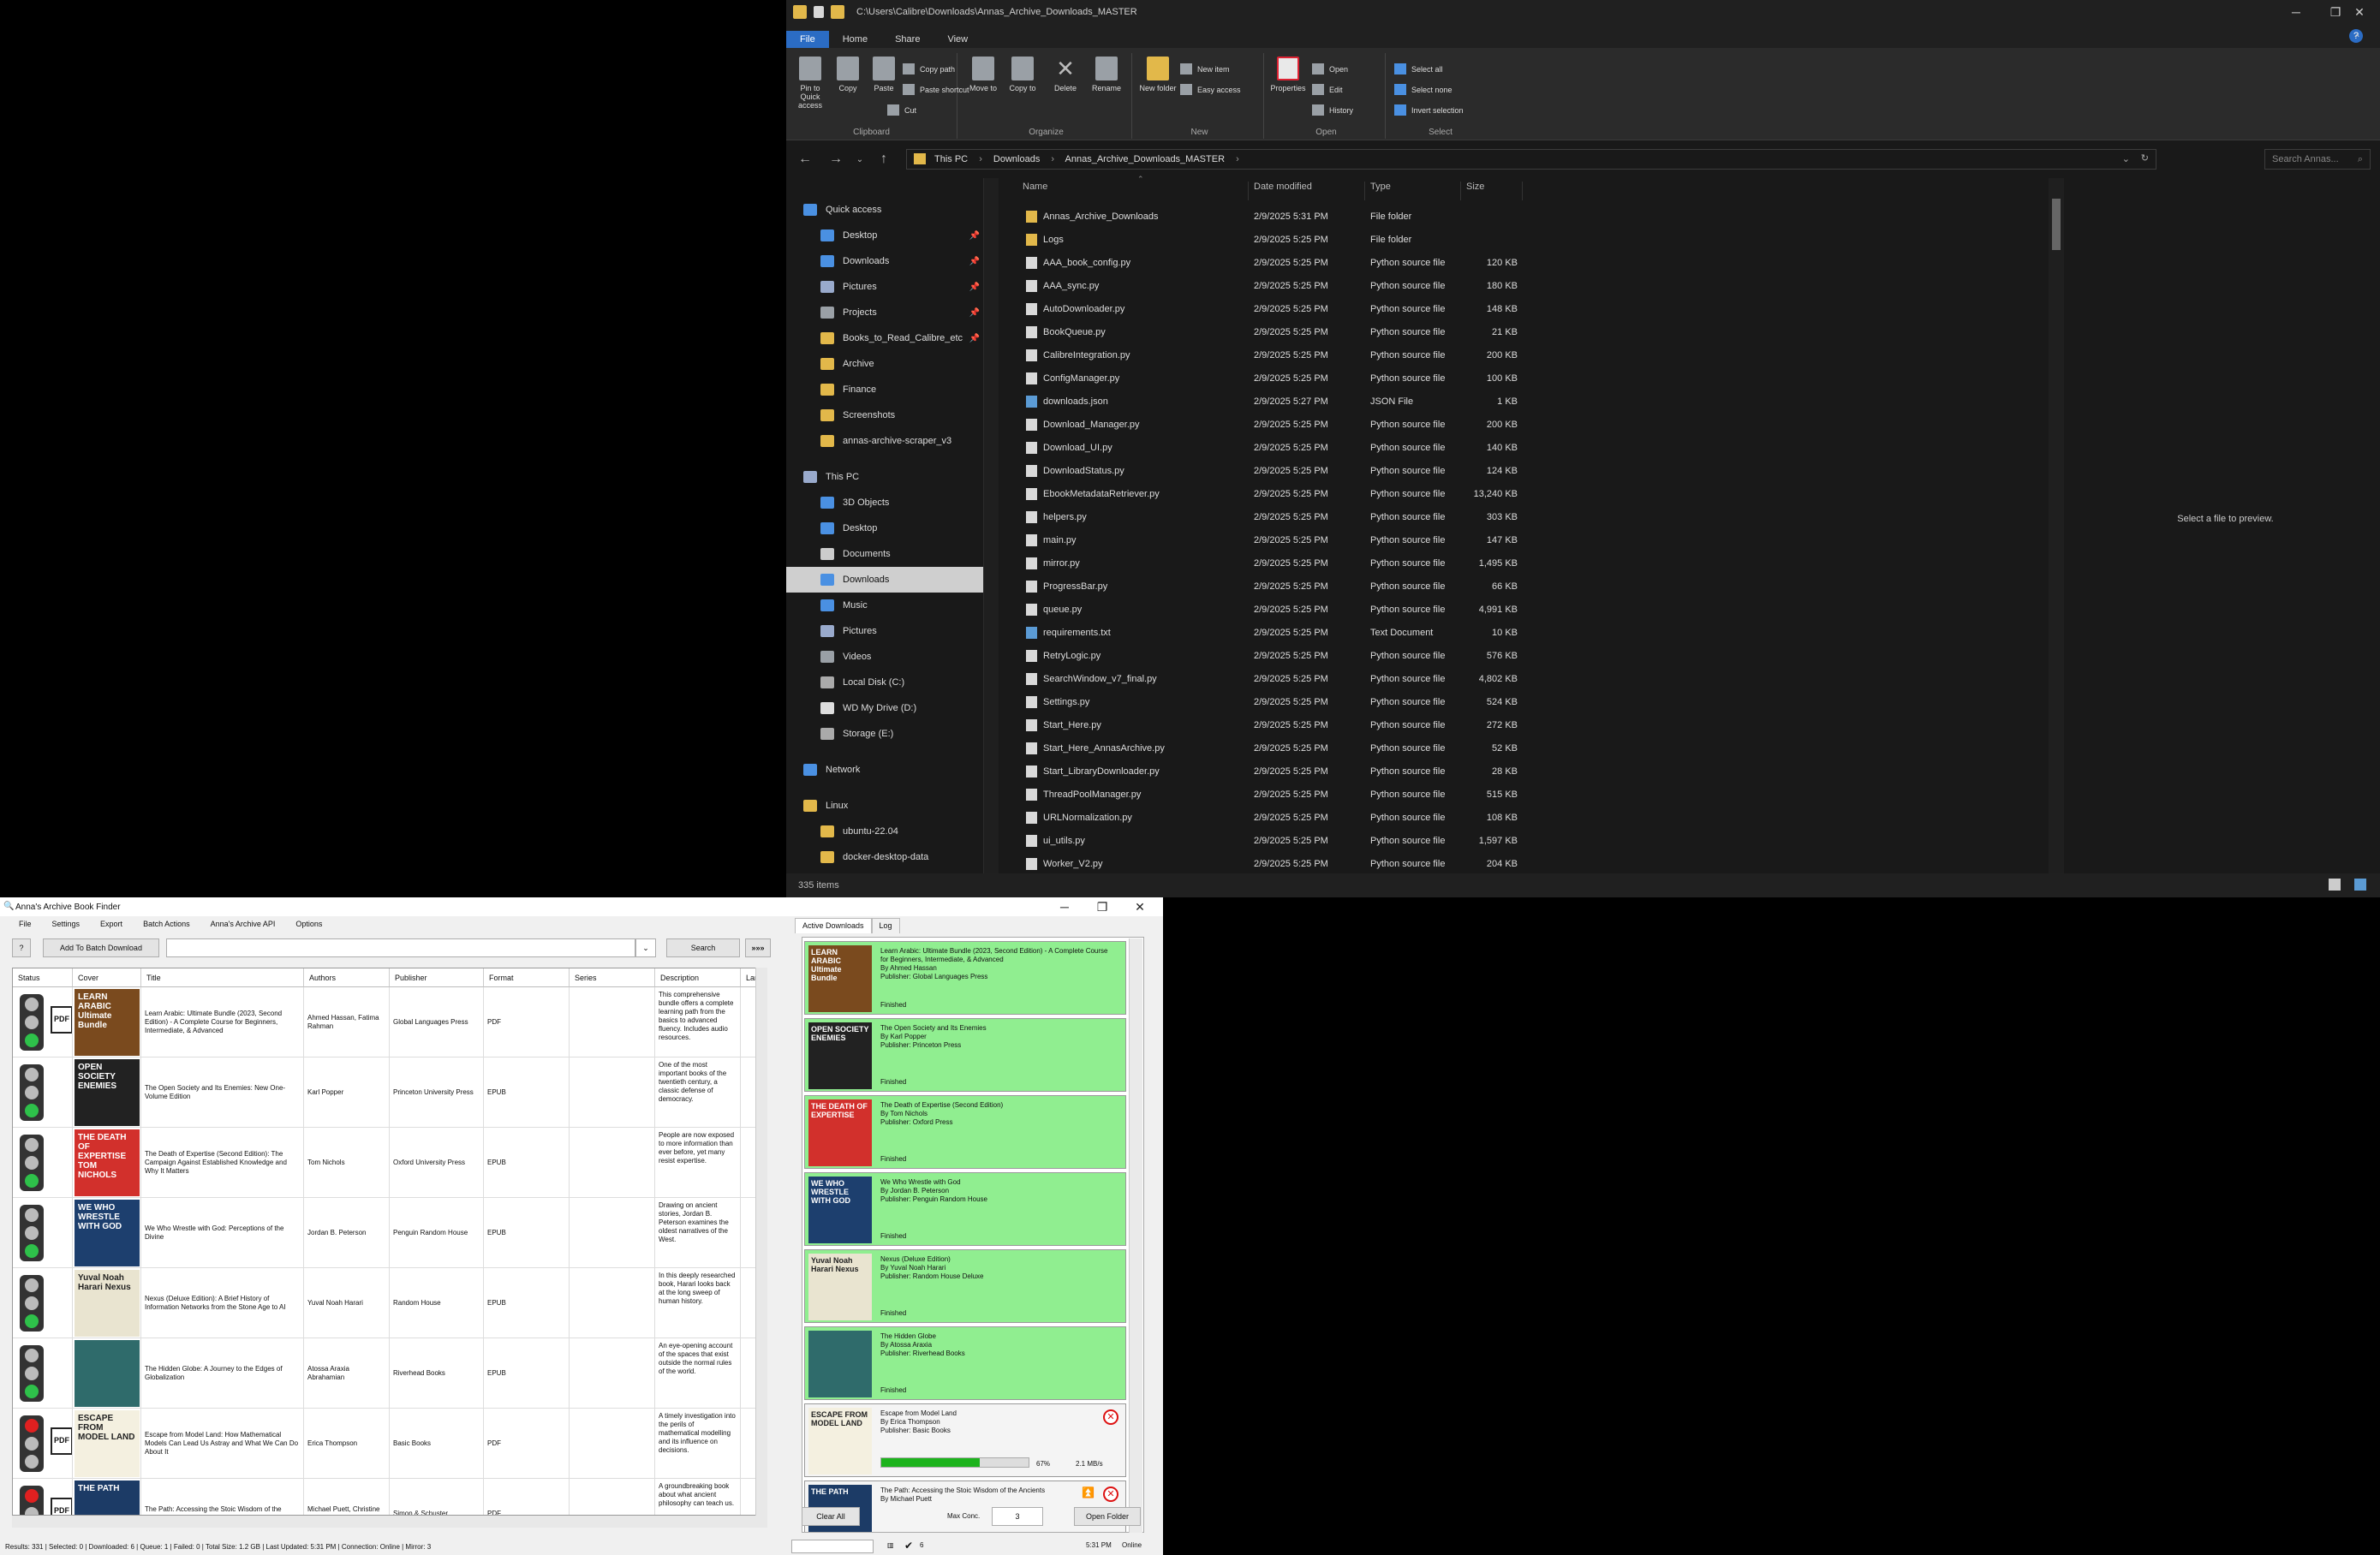 This screenshot has height=1555, width=2380. What do you see at coordinates (1327, 89) in the screenshot?
I see `edit-button: Edit` at bounding box center [1327, 89].